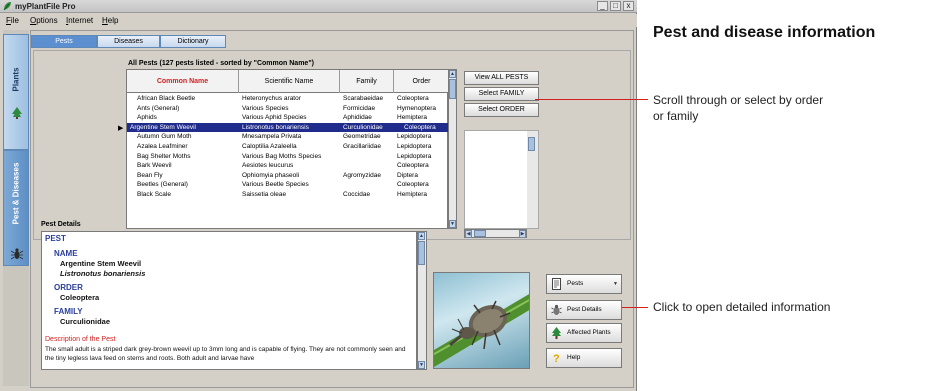 The image size is (950, 391). Describe the element at coordinates (452, 224) in the screenshot. I see `scroll-down-icon: ▼` at that location.